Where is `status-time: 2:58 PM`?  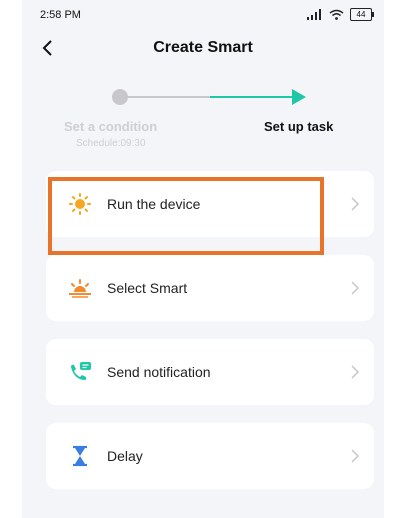
status-time: 2:58 PM is located at coordinates (60, 15).